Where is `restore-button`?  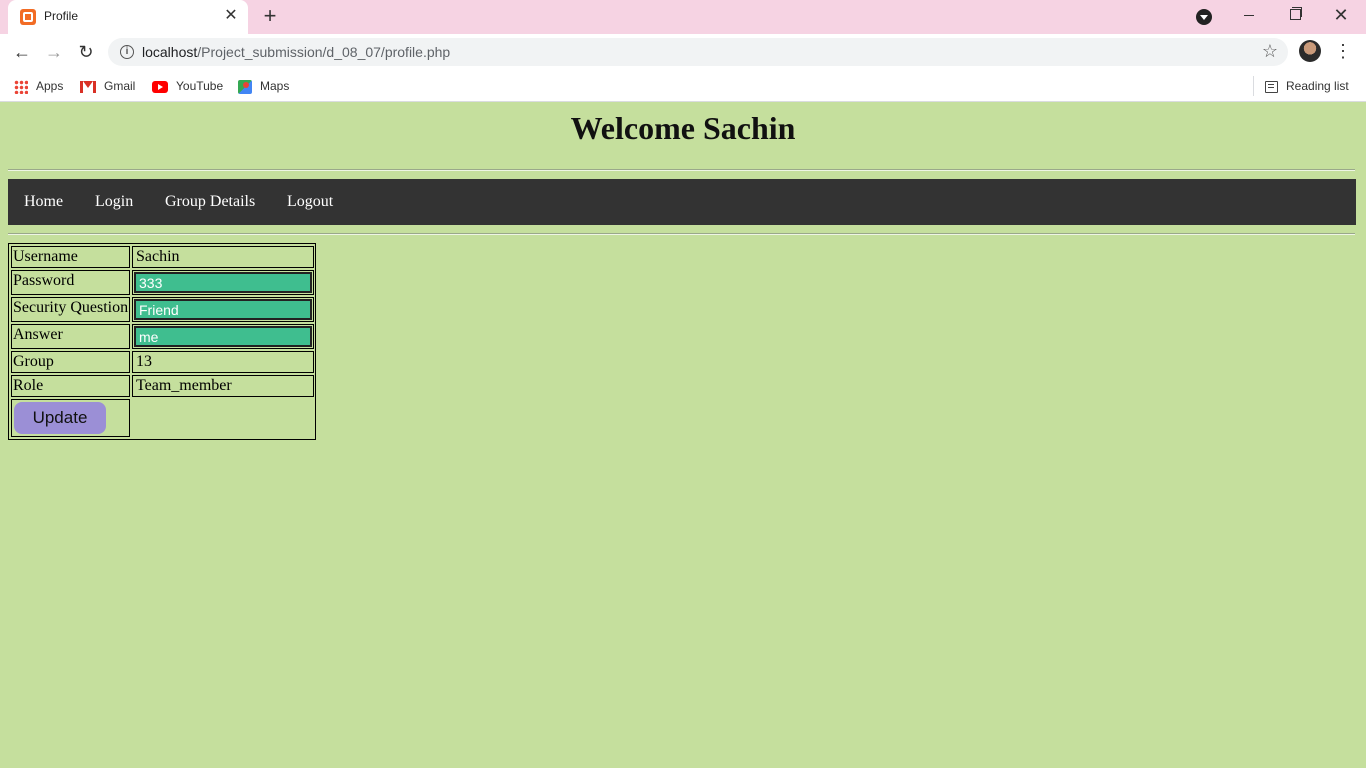 restore-button is located at coordinates (1295, 16).